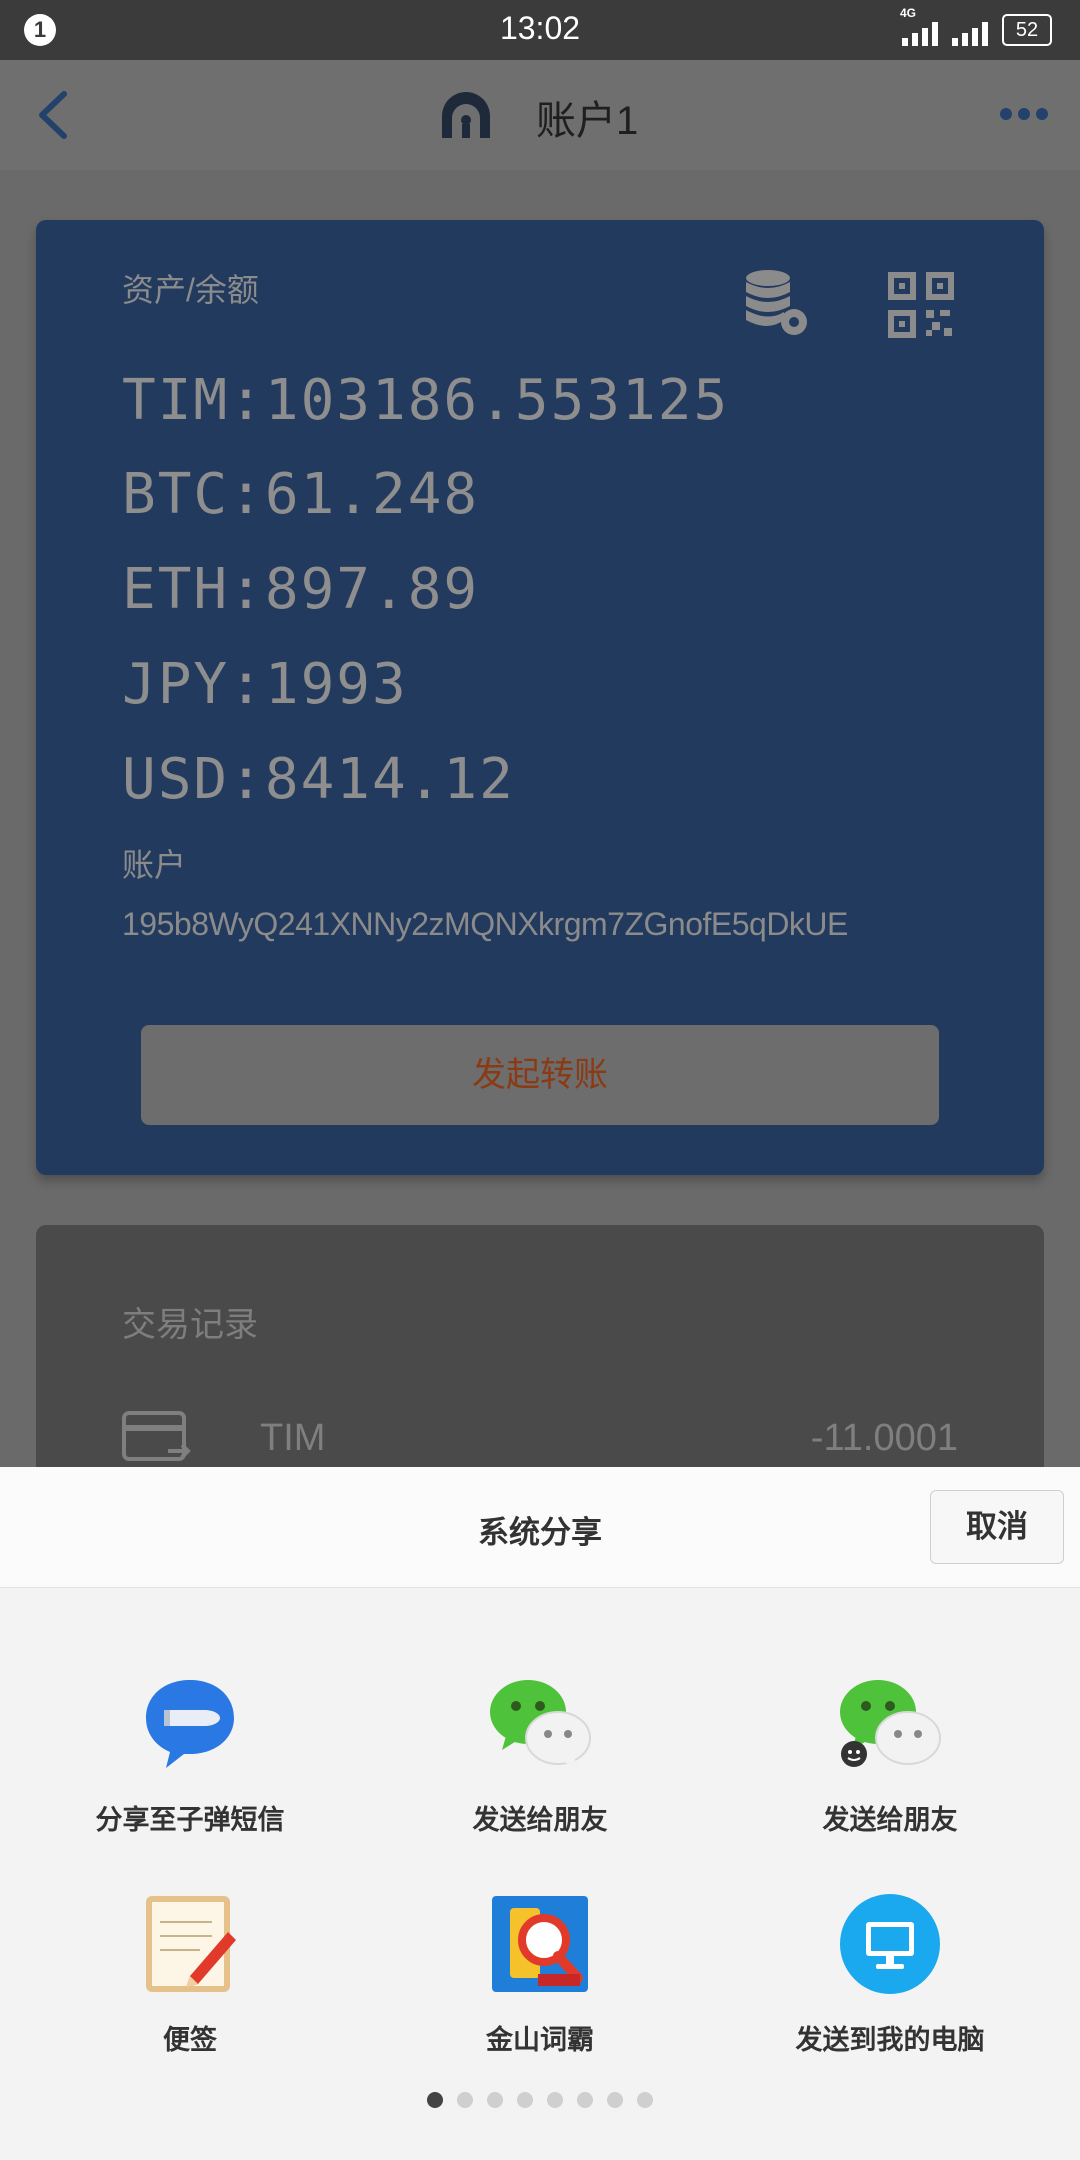 The height and width of the screenshot is (2160, 1080). I want to click on share-item-notepad: 便签, so click(190, 1974).